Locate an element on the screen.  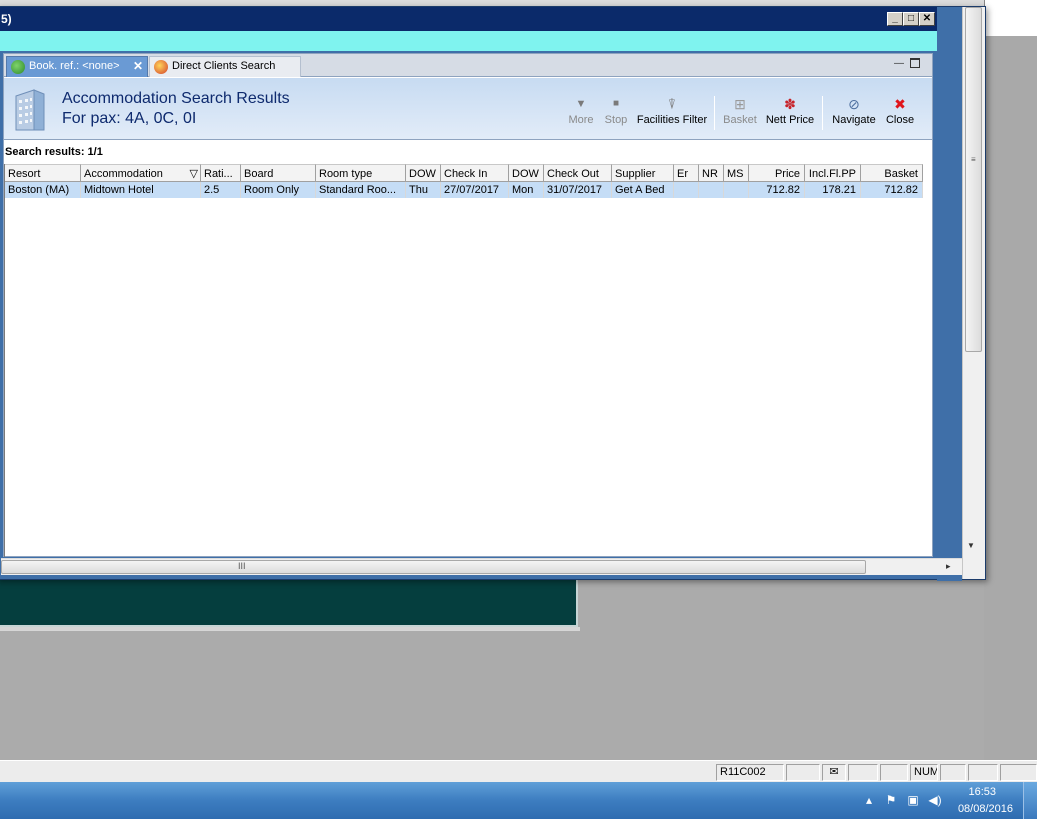
taskbar: ▴ ⚑ ▣ ◀) 16:53 08/08/2016 is located at coordinates (518, 800).